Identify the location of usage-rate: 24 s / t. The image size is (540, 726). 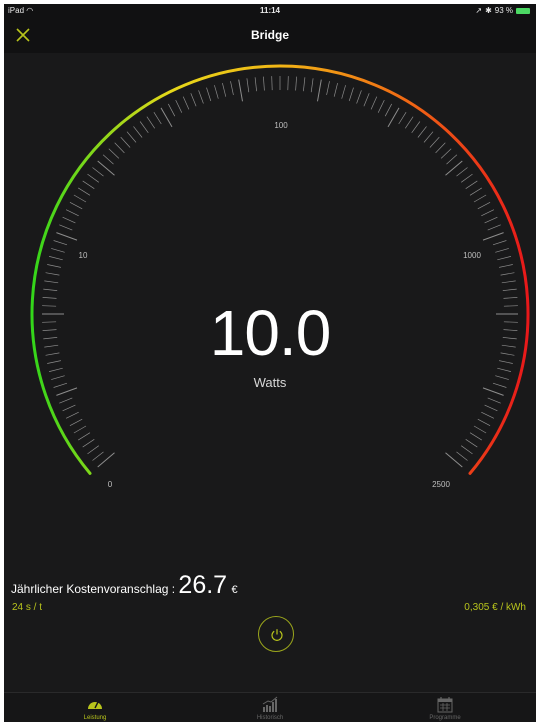
(27, 607).